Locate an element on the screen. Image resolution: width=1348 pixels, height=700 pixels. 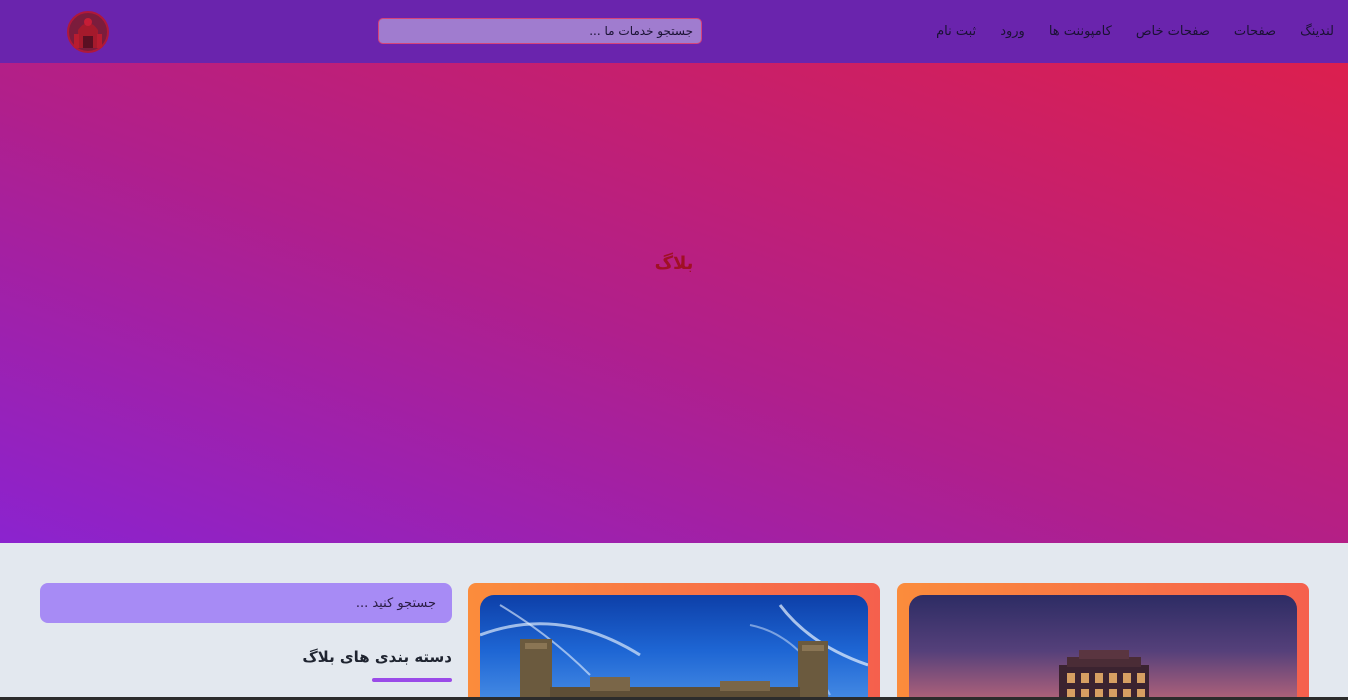
ruins-sky-photo is located at coordinates (674, 647).